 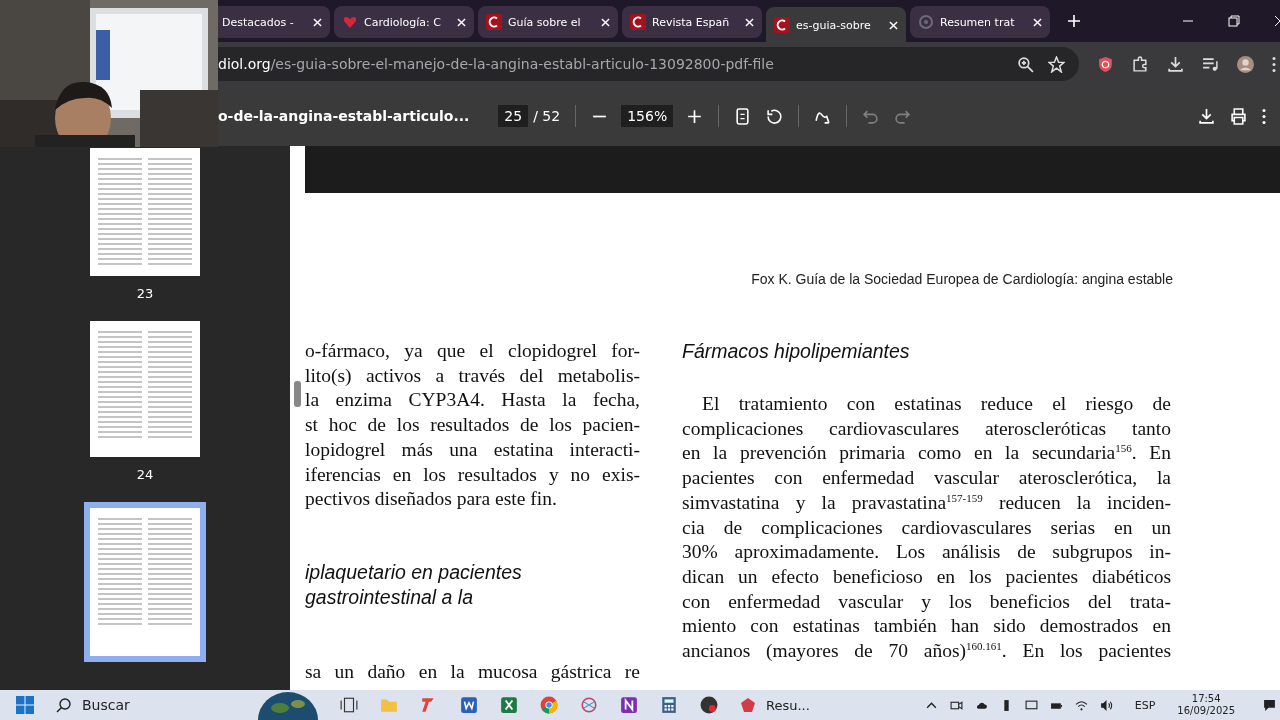 I want to click on text-line: la enzima CYP3A4. Hasta la fecha,, so click(x=472, y=400).